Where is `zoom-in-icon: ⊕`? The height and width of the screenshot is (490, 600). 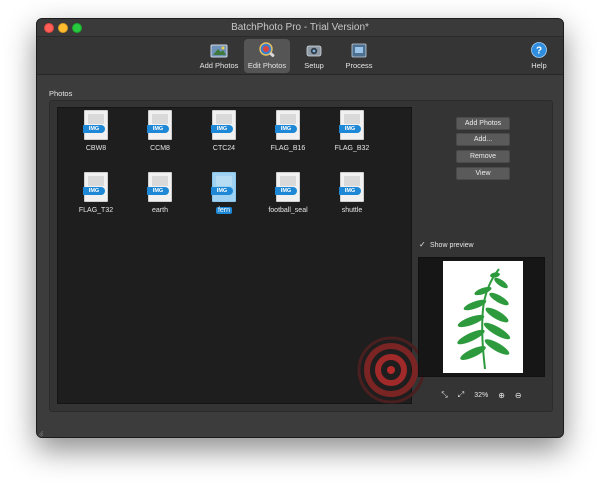
zoom-in-icon: ⊕ is located at coordinates (501, 395).